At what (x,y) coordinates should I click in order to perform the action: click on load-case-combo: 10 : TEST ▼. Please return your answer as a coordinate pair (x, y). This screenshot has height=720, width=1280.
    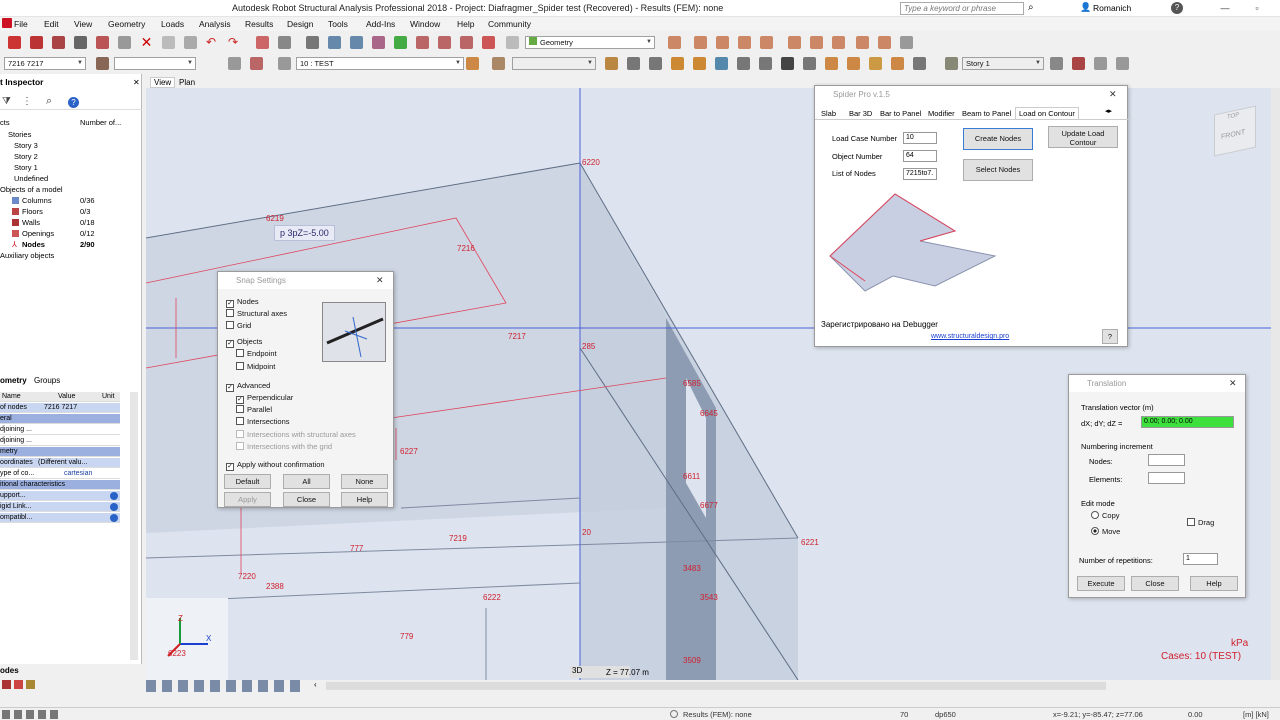
    Looking at the image, I should click on (380, 63).